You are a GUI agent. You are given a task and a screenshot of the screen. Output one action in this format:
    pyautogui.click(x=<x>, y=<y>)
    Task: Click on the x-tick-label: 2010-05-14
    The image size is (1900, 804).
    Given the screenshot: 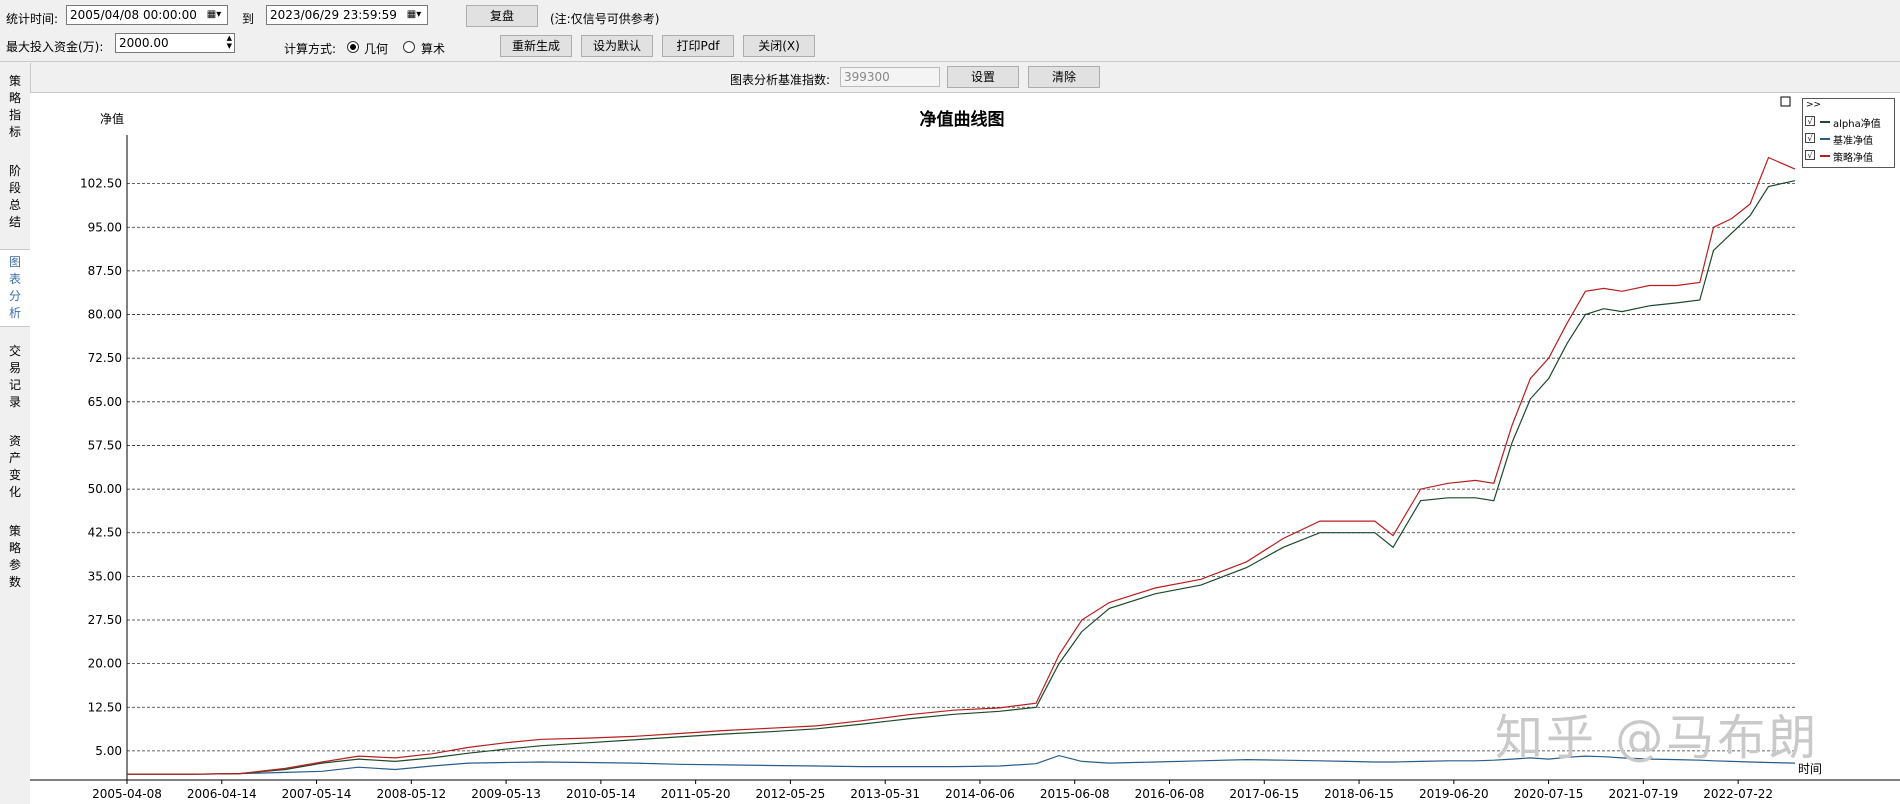 What is the action you would take?
    pyautogui.click(x=601, y=794)
    